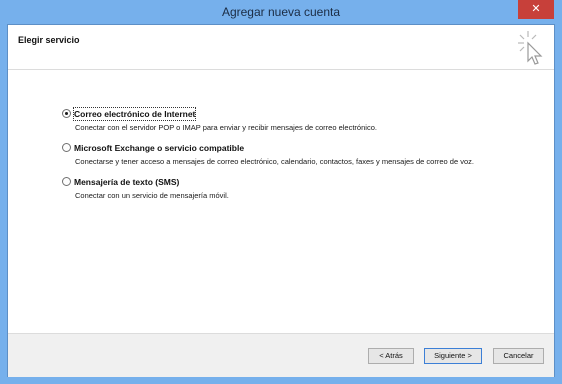  I want to click on close-button: ✕, so click(536, 9).